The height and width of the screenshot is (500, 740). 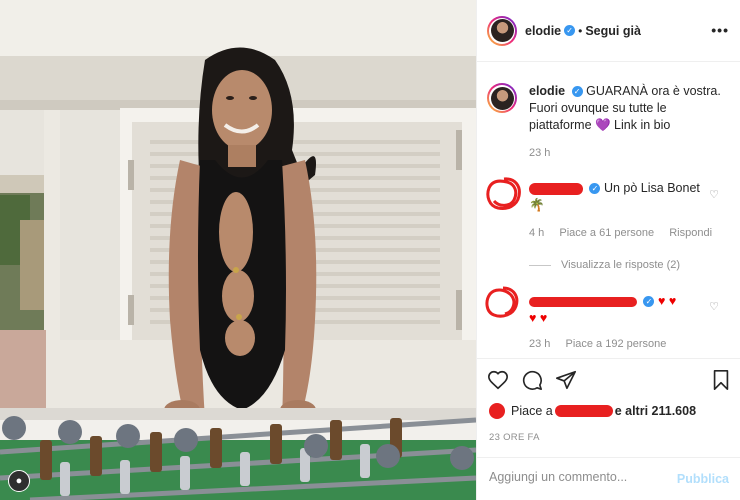 What do you see at coordinates (547, 91) in the screenshot?
I see `caption-username: elodie` at bounding box center [547, 91].